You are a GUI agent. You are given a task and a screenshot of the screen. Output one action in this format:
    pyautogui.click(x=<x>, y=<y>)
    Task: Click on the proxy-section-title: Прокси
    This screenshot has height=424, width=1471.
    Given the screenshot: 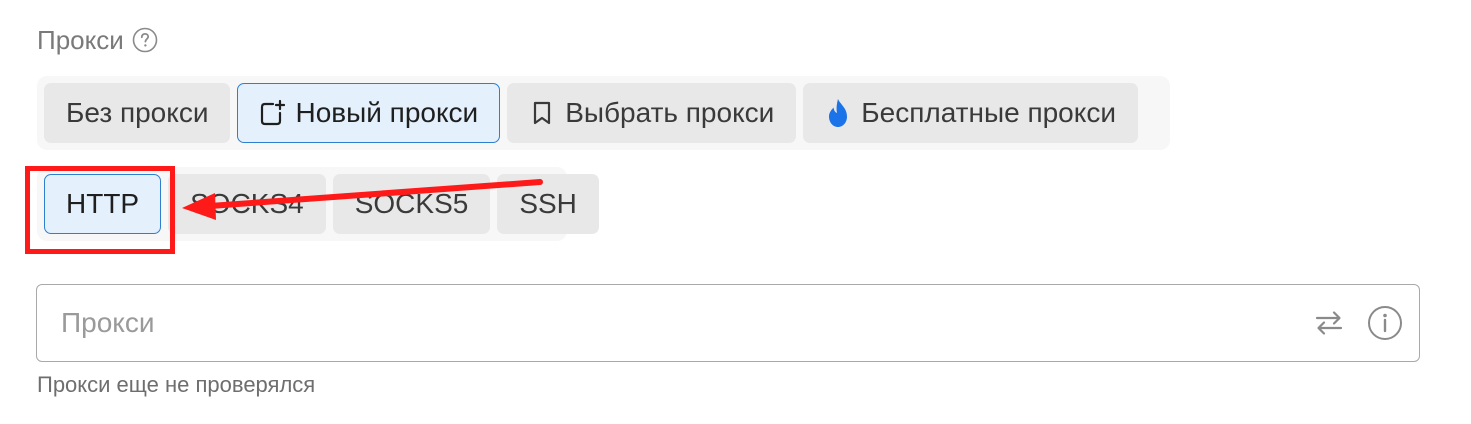 What is the action you would take?
    pyautogui.click(x=80, y=39)
    